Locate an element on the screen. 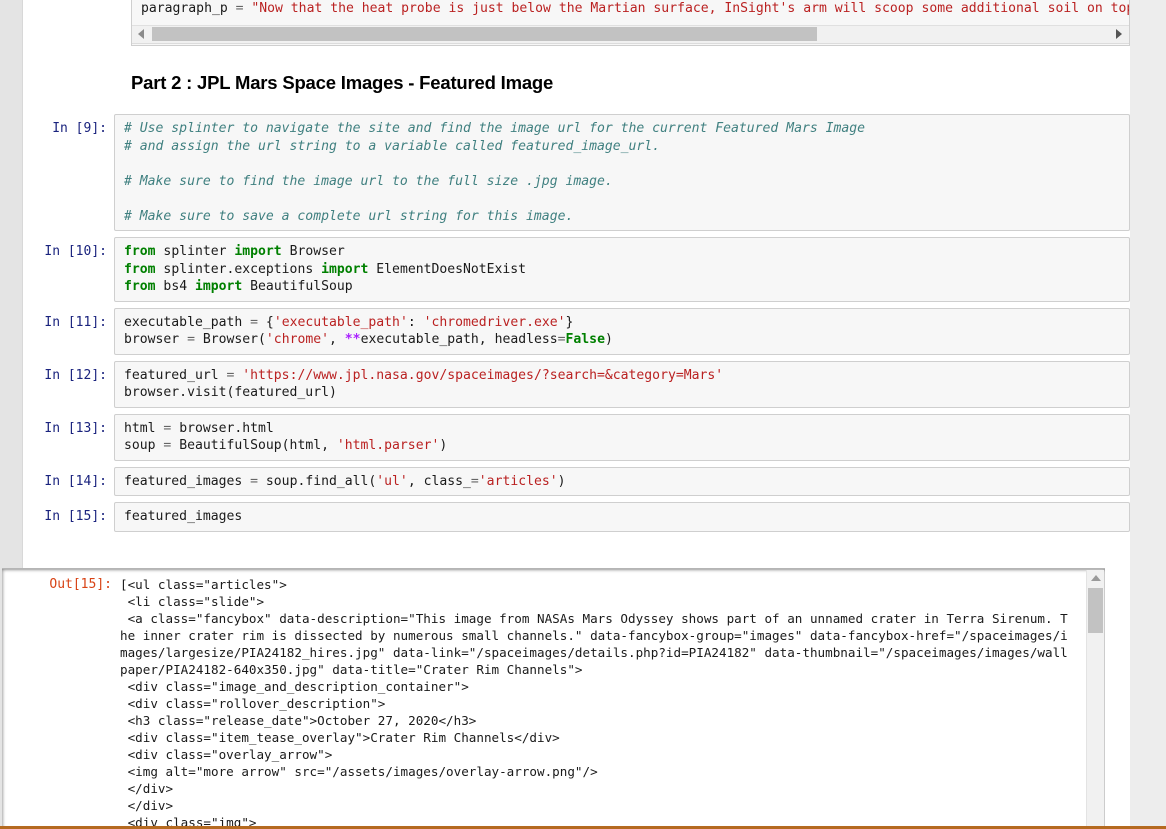  vertical-scrollbar-thumb is located at coordinates (1095, 610).